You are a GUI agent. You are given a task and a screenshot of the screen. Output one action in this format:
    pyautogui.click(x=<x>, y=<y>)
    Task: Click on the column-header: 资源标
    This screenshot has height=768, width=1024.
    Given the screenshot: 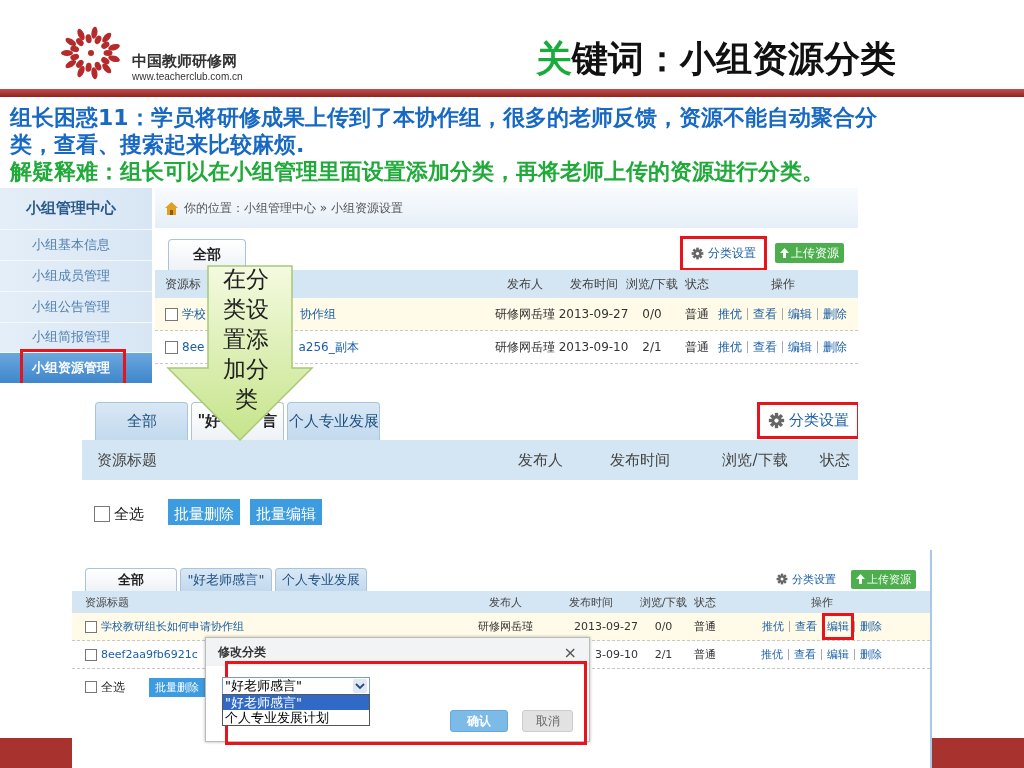 What is the action you would take?
    pyautogui.click(x=183, y=284)
    